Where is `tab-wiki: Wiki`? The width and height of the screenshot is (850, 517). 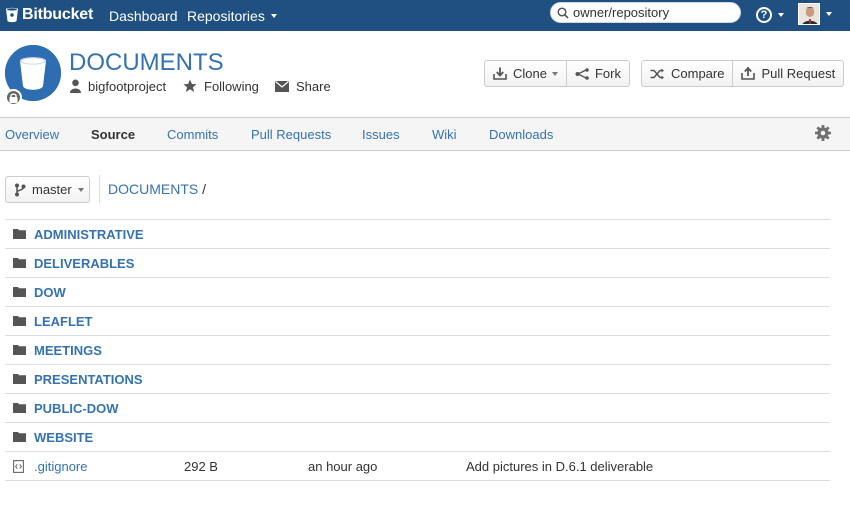 tab-wiki: Wiki is located at coordinates (444, 134).